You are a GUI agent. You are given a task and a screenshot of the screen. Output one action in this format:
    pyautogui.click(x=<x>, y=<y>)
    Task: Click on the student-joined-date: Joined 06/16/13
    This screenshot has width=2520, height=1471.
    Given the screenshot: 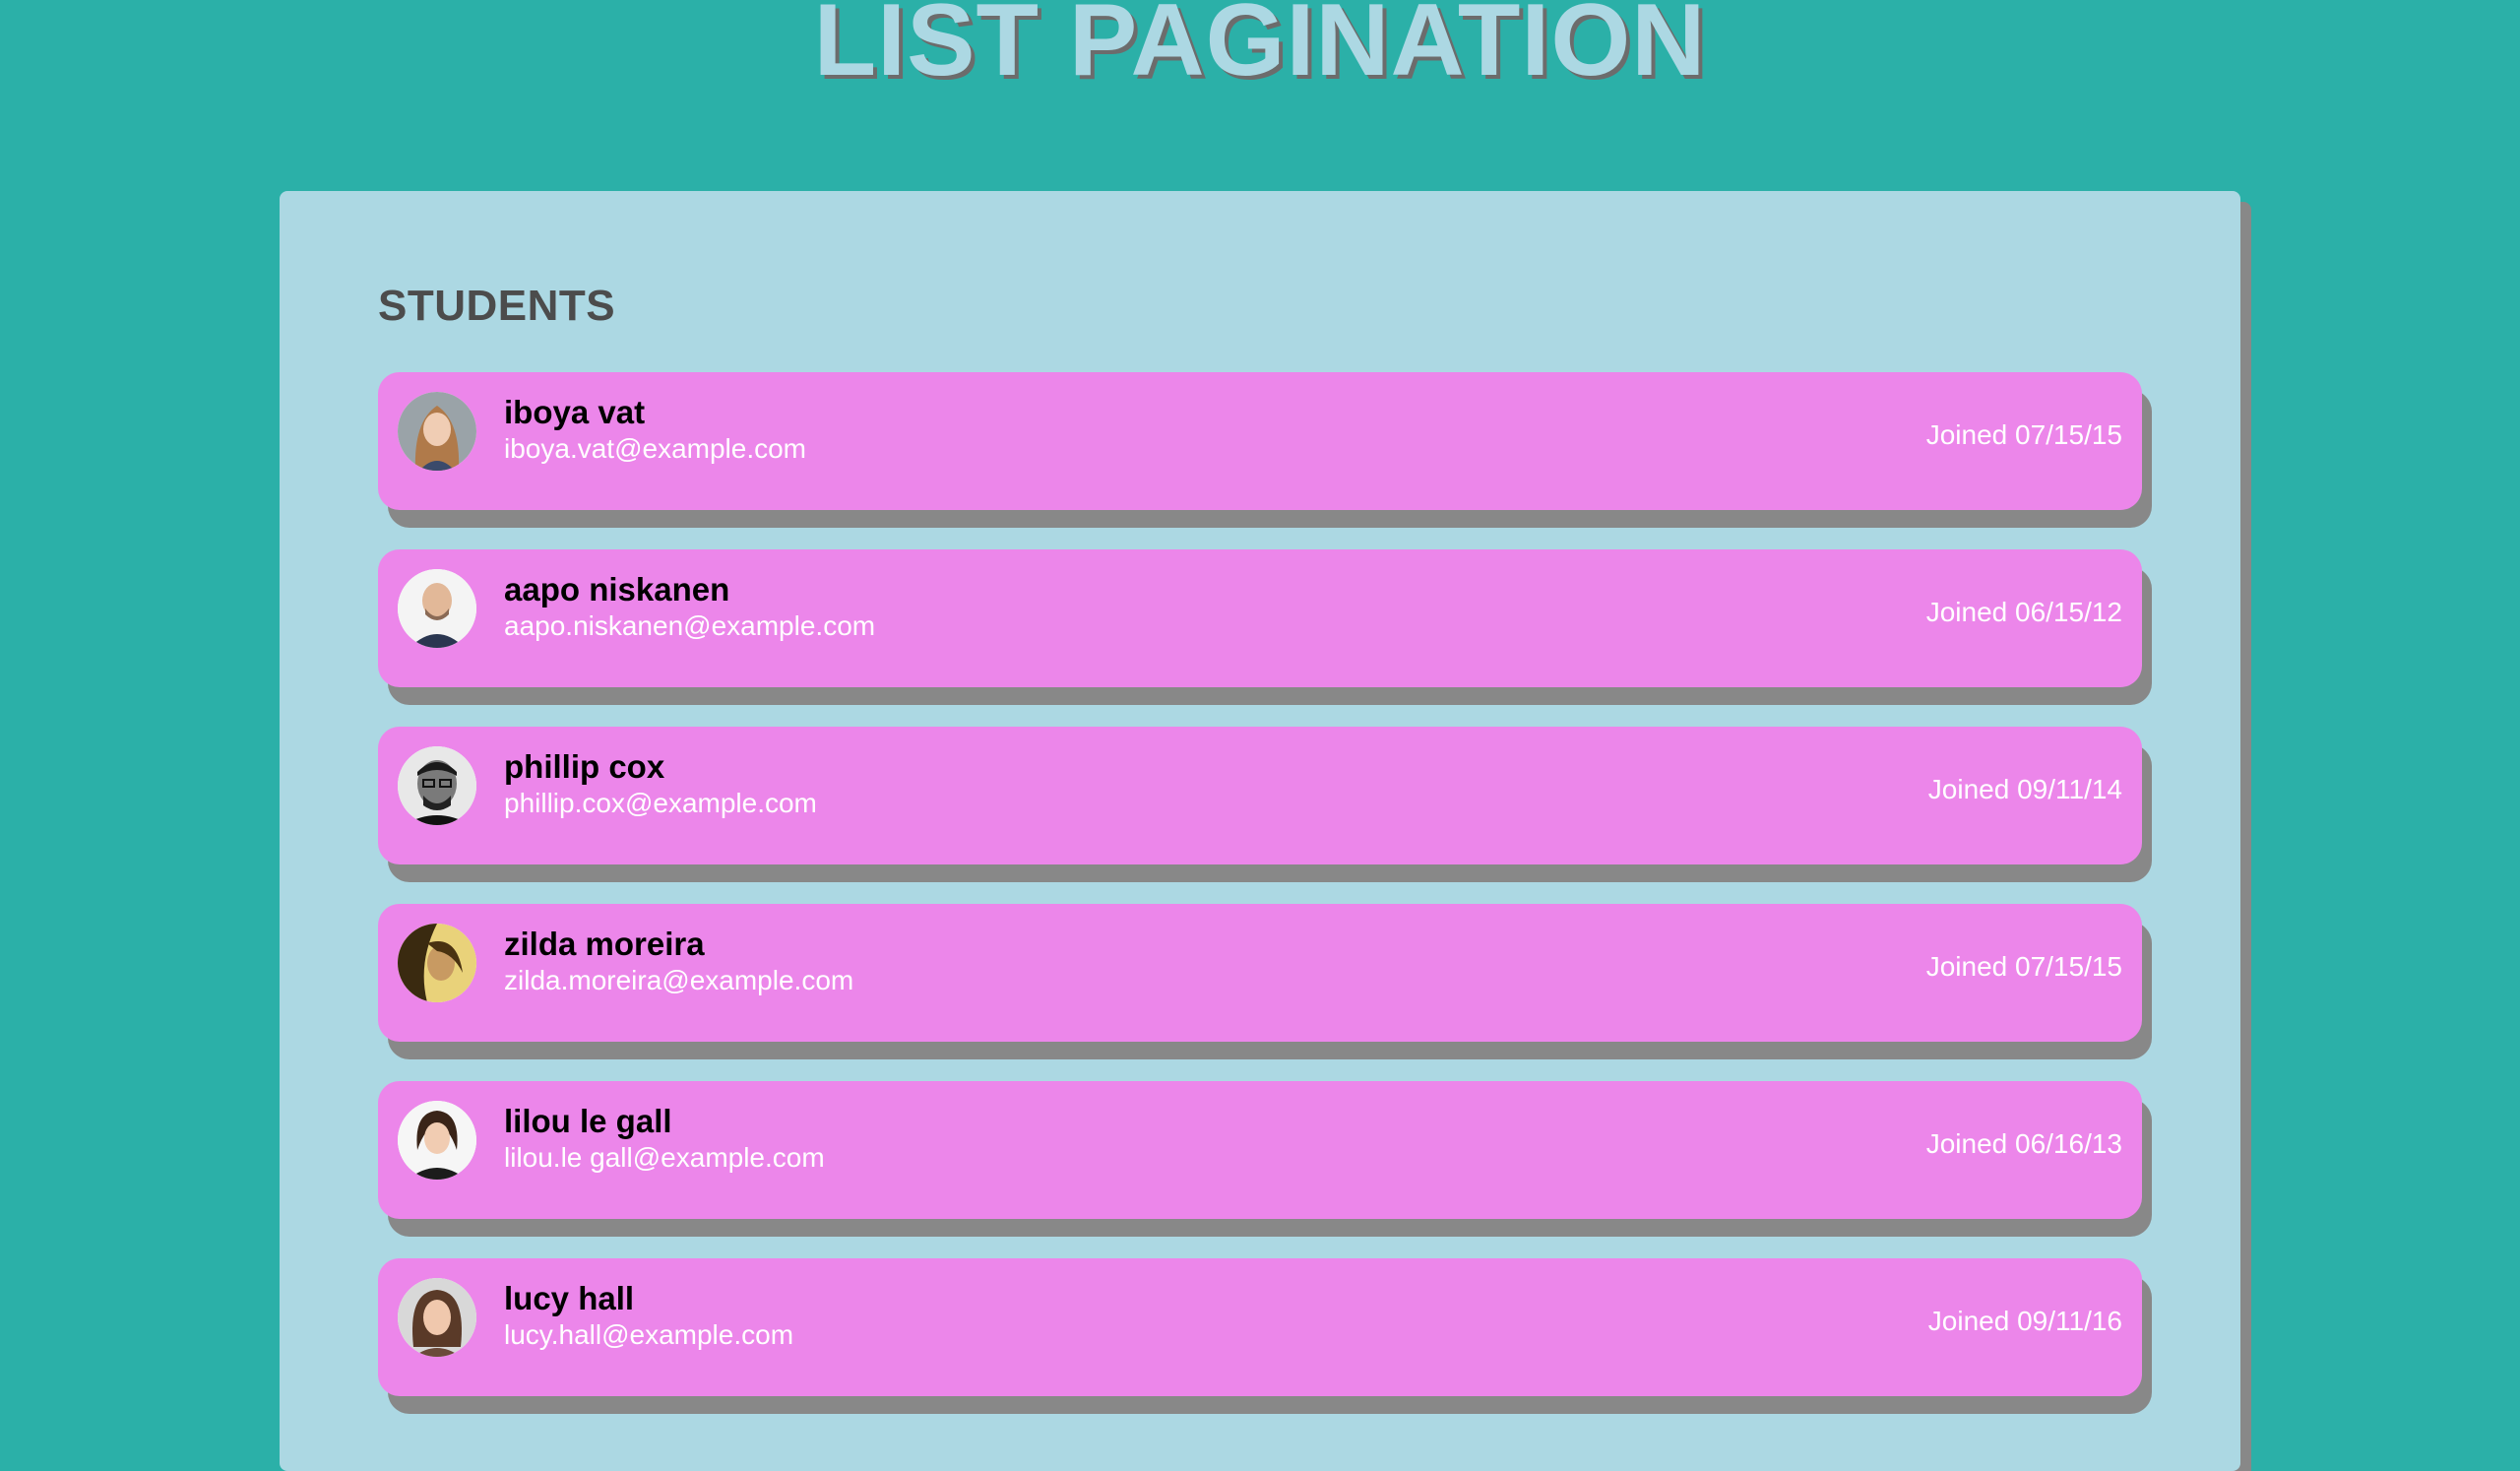 What is the action you would take?
    pyautogui.click(x=2023, y=1143)
    